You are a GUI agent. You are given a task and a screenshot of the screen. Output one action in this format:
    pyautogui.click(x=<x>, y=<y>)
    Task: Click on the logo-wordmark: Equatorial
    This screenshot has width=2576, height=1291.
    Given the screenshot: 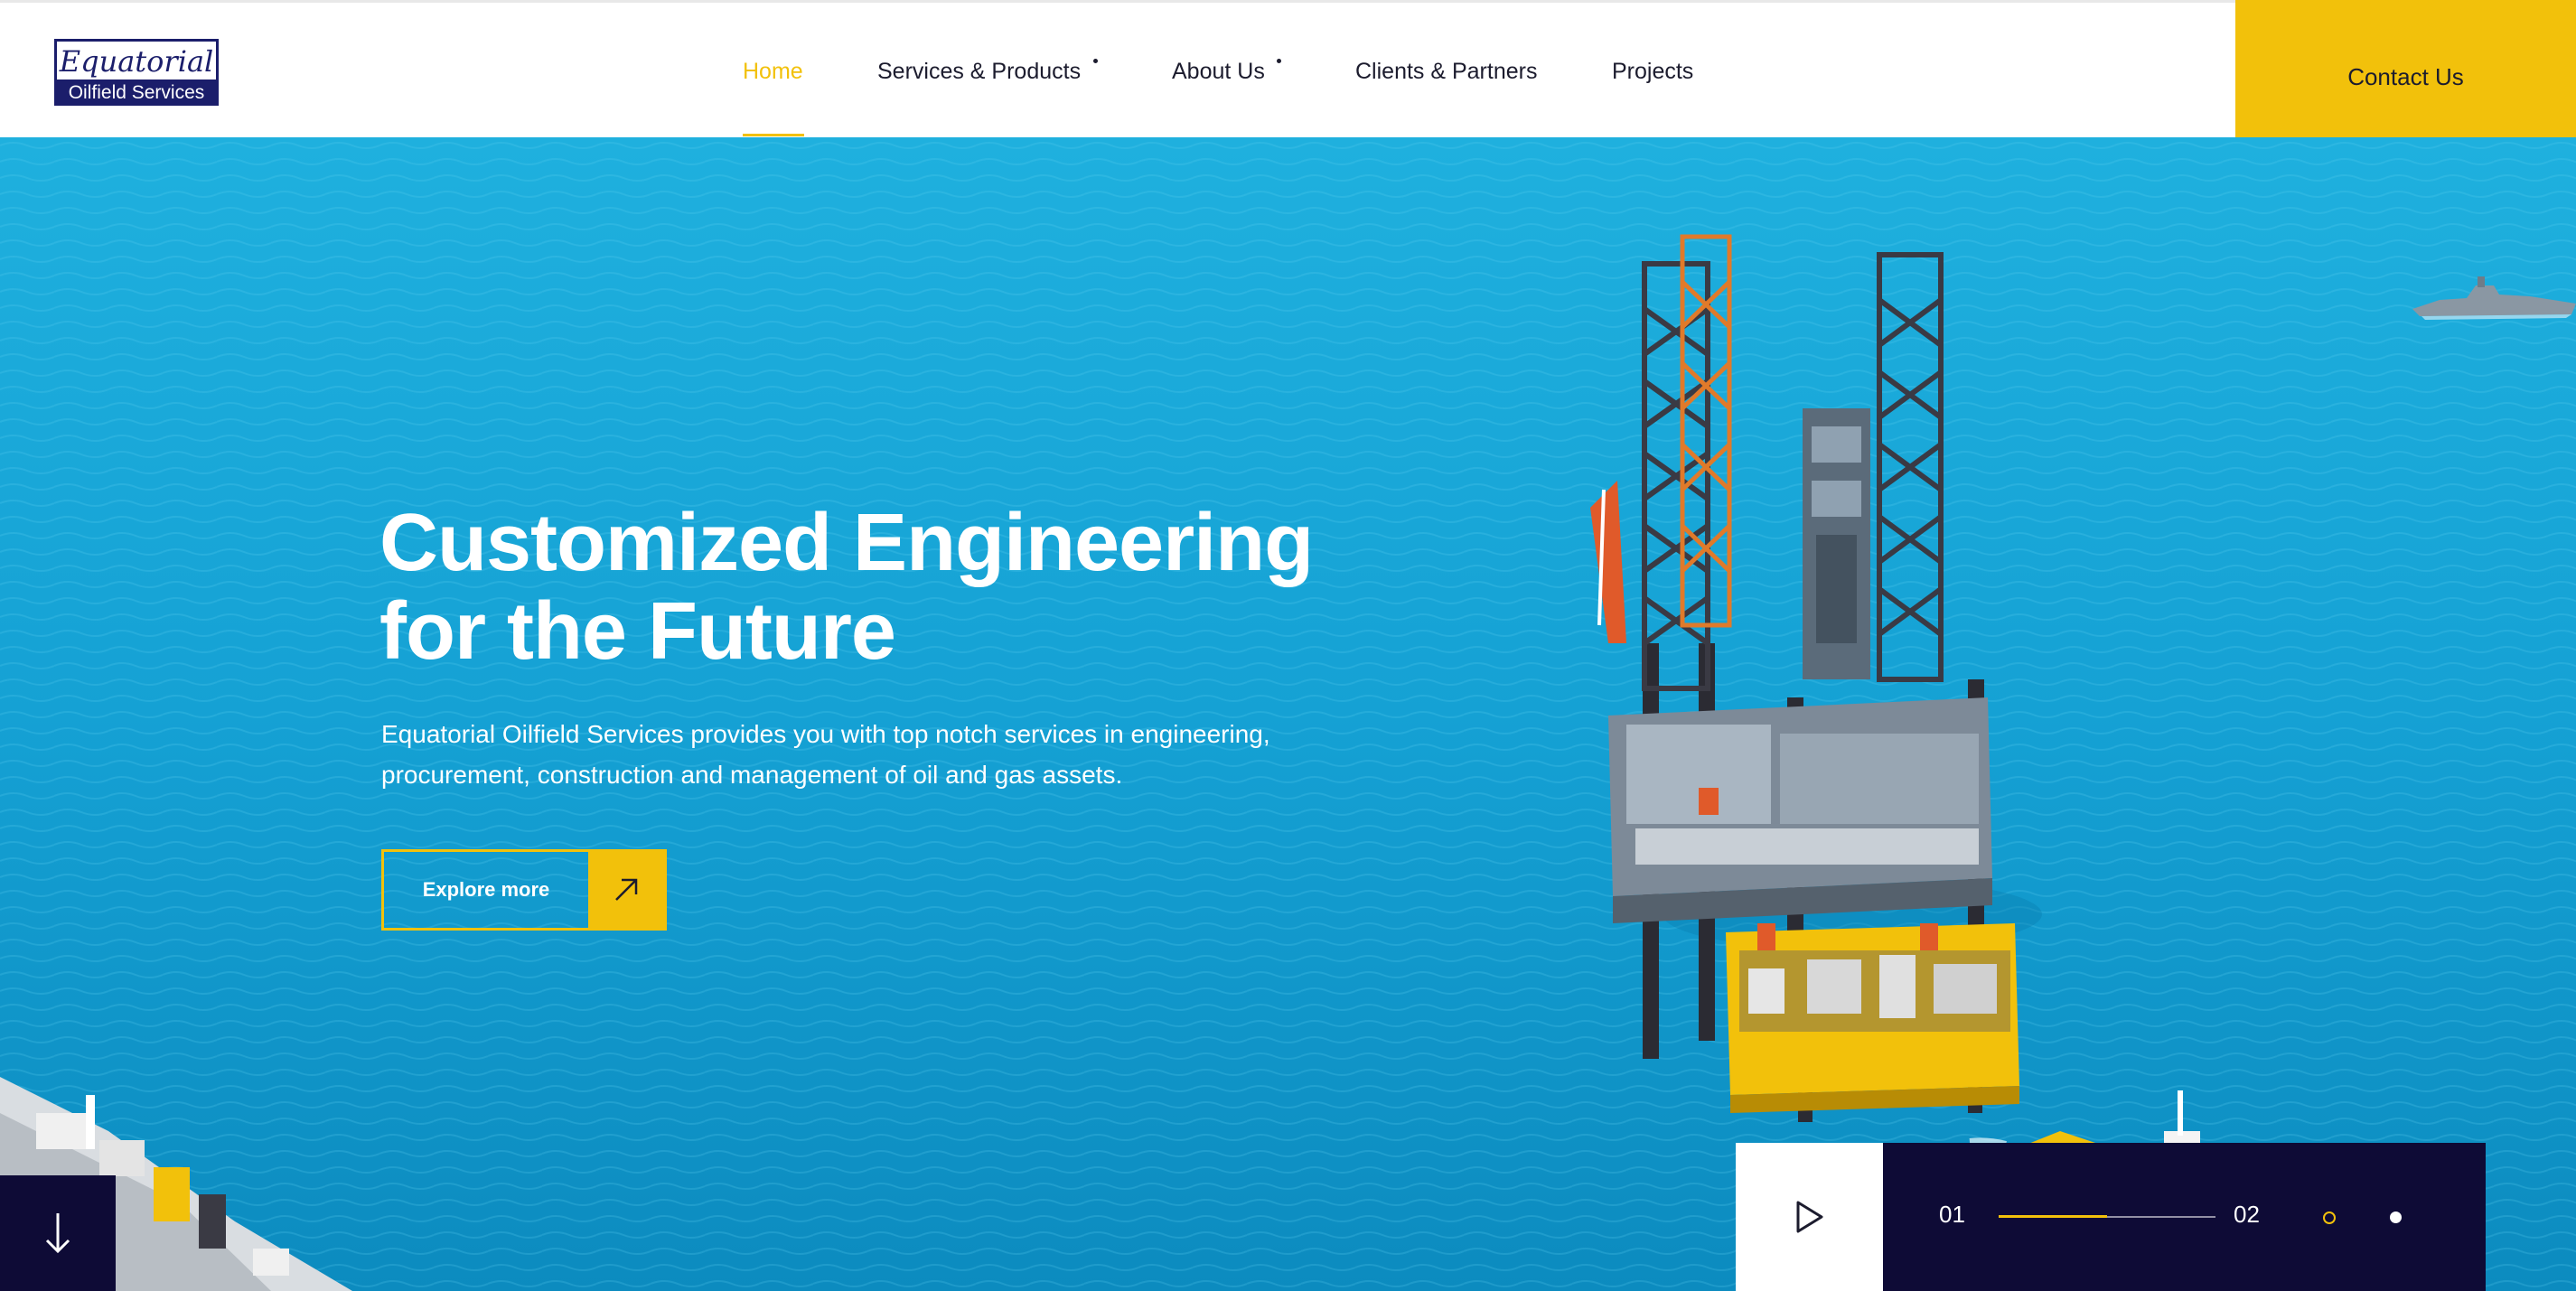 What is the action you would take?
    pyautogui.click(x=136, y=61)
    